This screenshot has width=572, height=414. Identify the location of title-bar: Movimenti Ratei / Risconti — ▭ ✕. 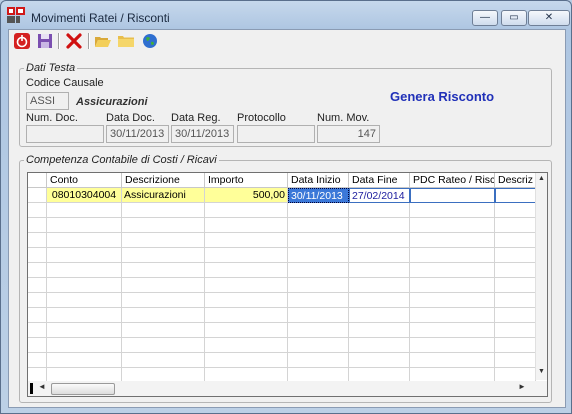
(286, 15).